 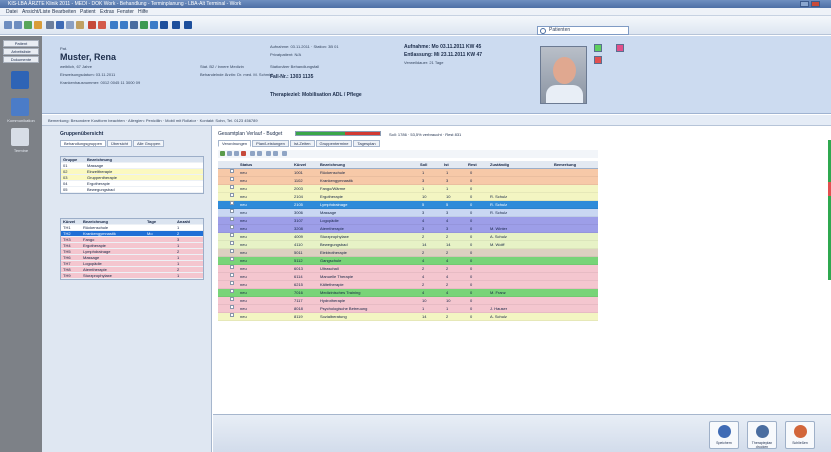 What do you see at coordinates (302, 143) in the screenshot?
I see `tab-actual-times: Ist-Zeiten` at bounding box center [302, 143].